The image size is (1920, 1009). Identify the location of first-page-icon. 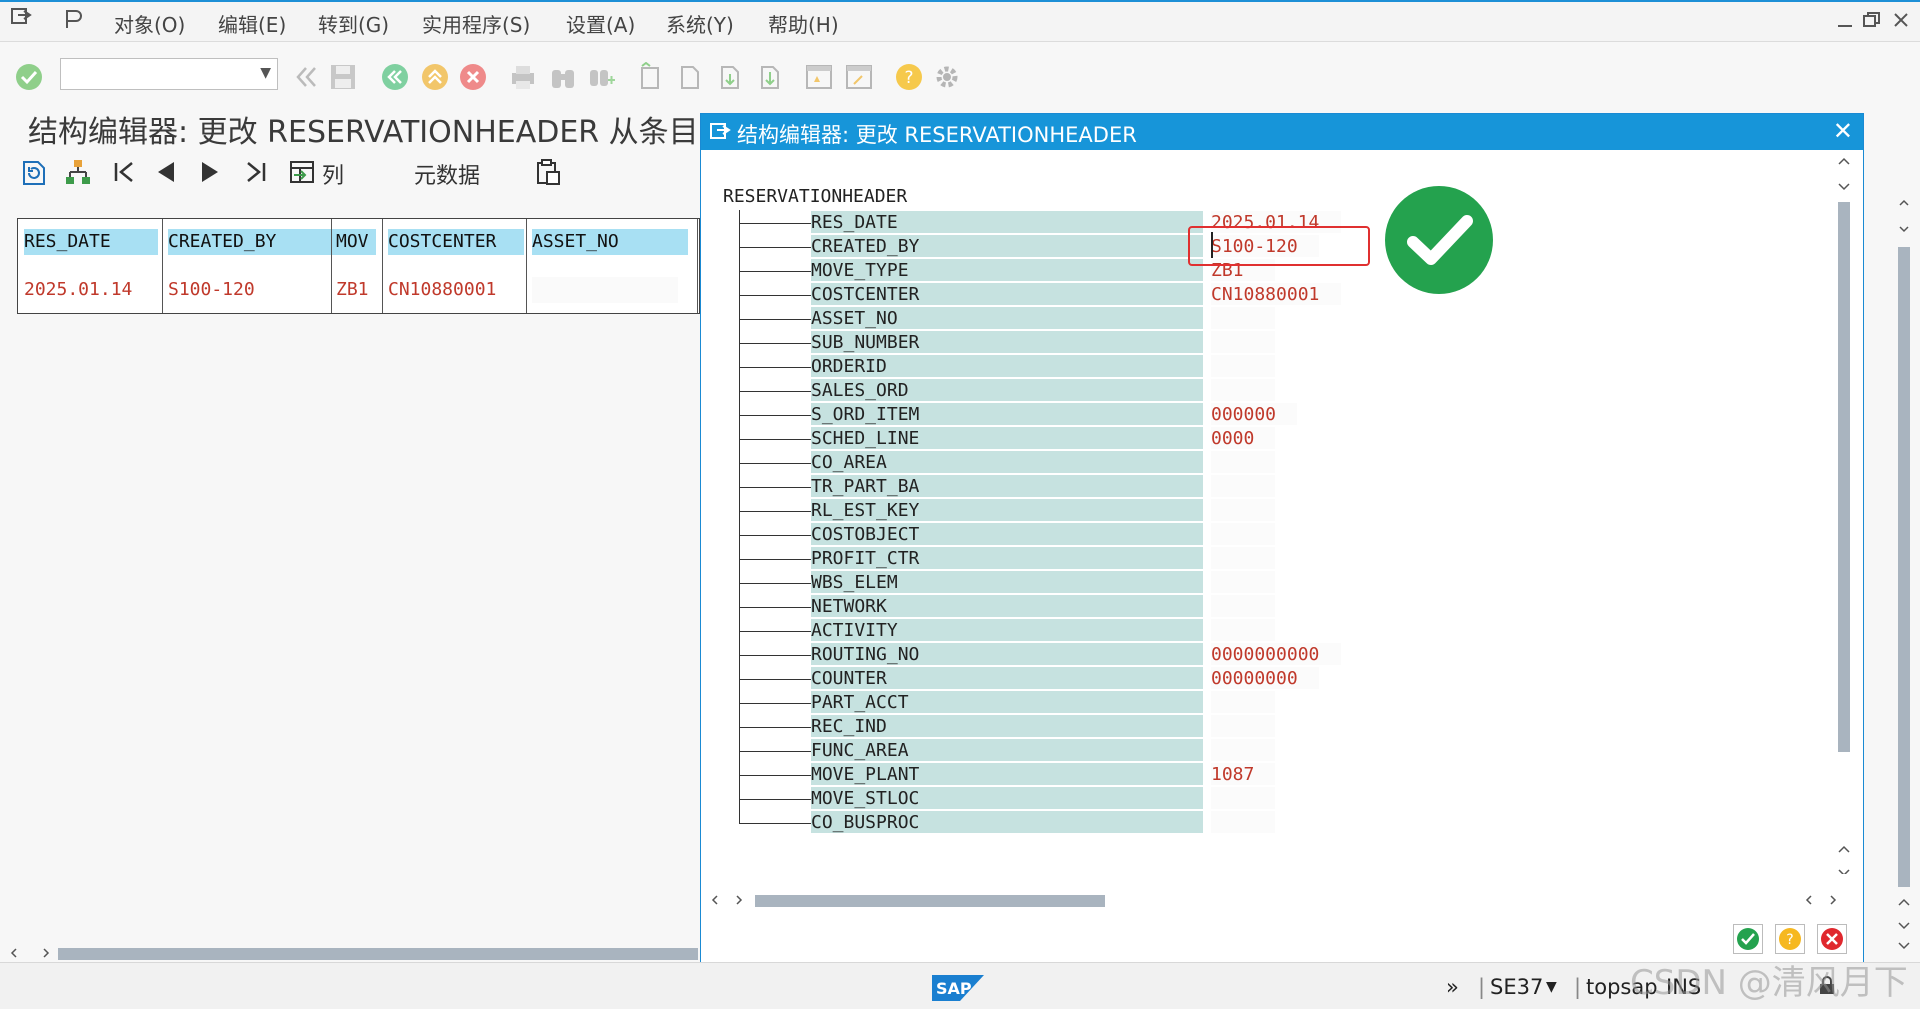
(648, 75).